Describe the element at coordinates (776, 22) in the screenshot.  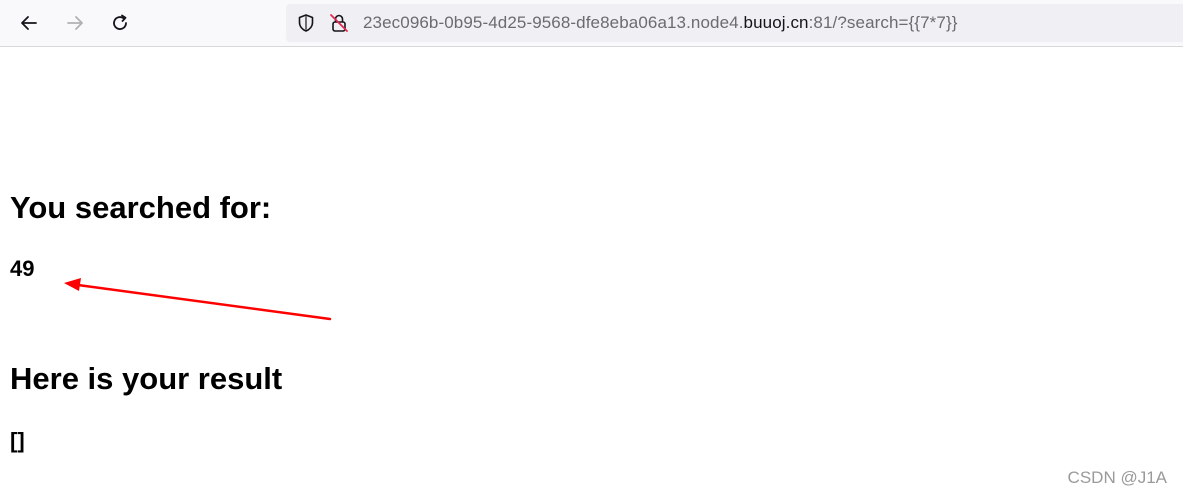
I see `url-domain: buuoj.cn` at that location.